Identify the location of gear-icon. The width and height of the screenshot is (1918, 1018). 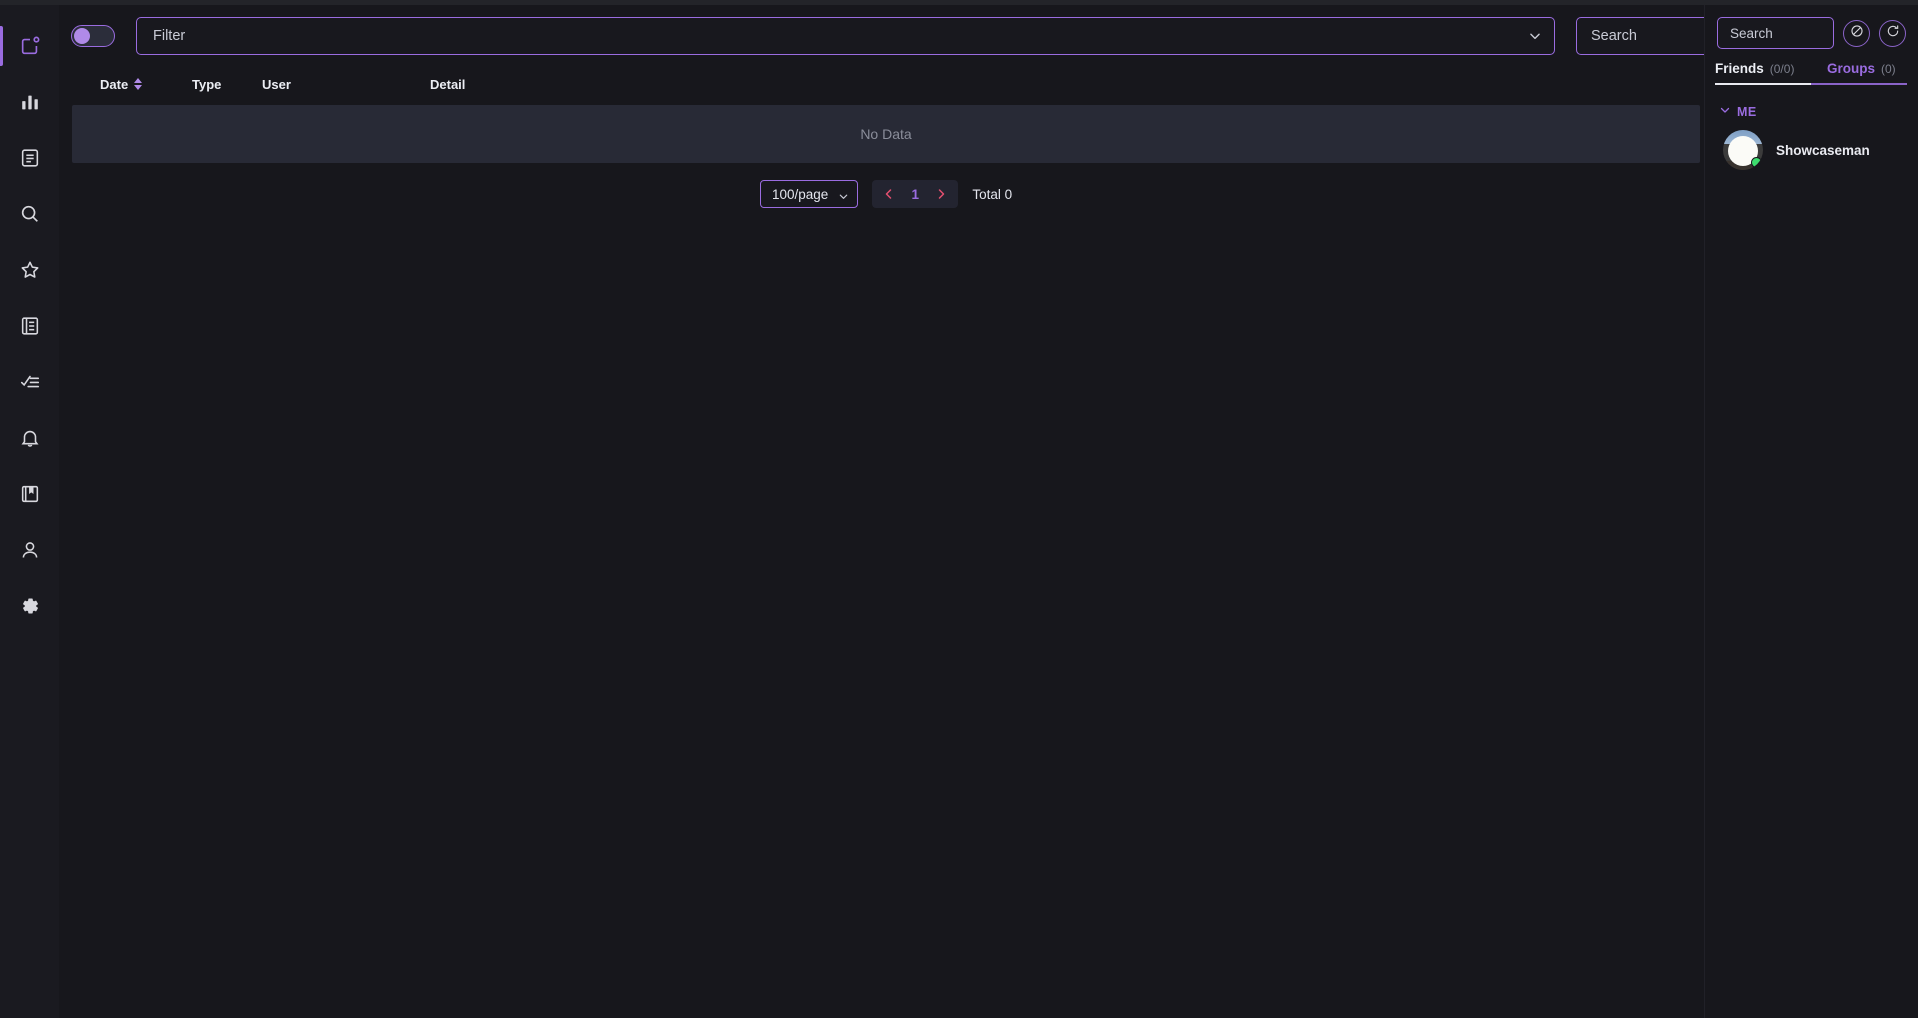
(30, 606).